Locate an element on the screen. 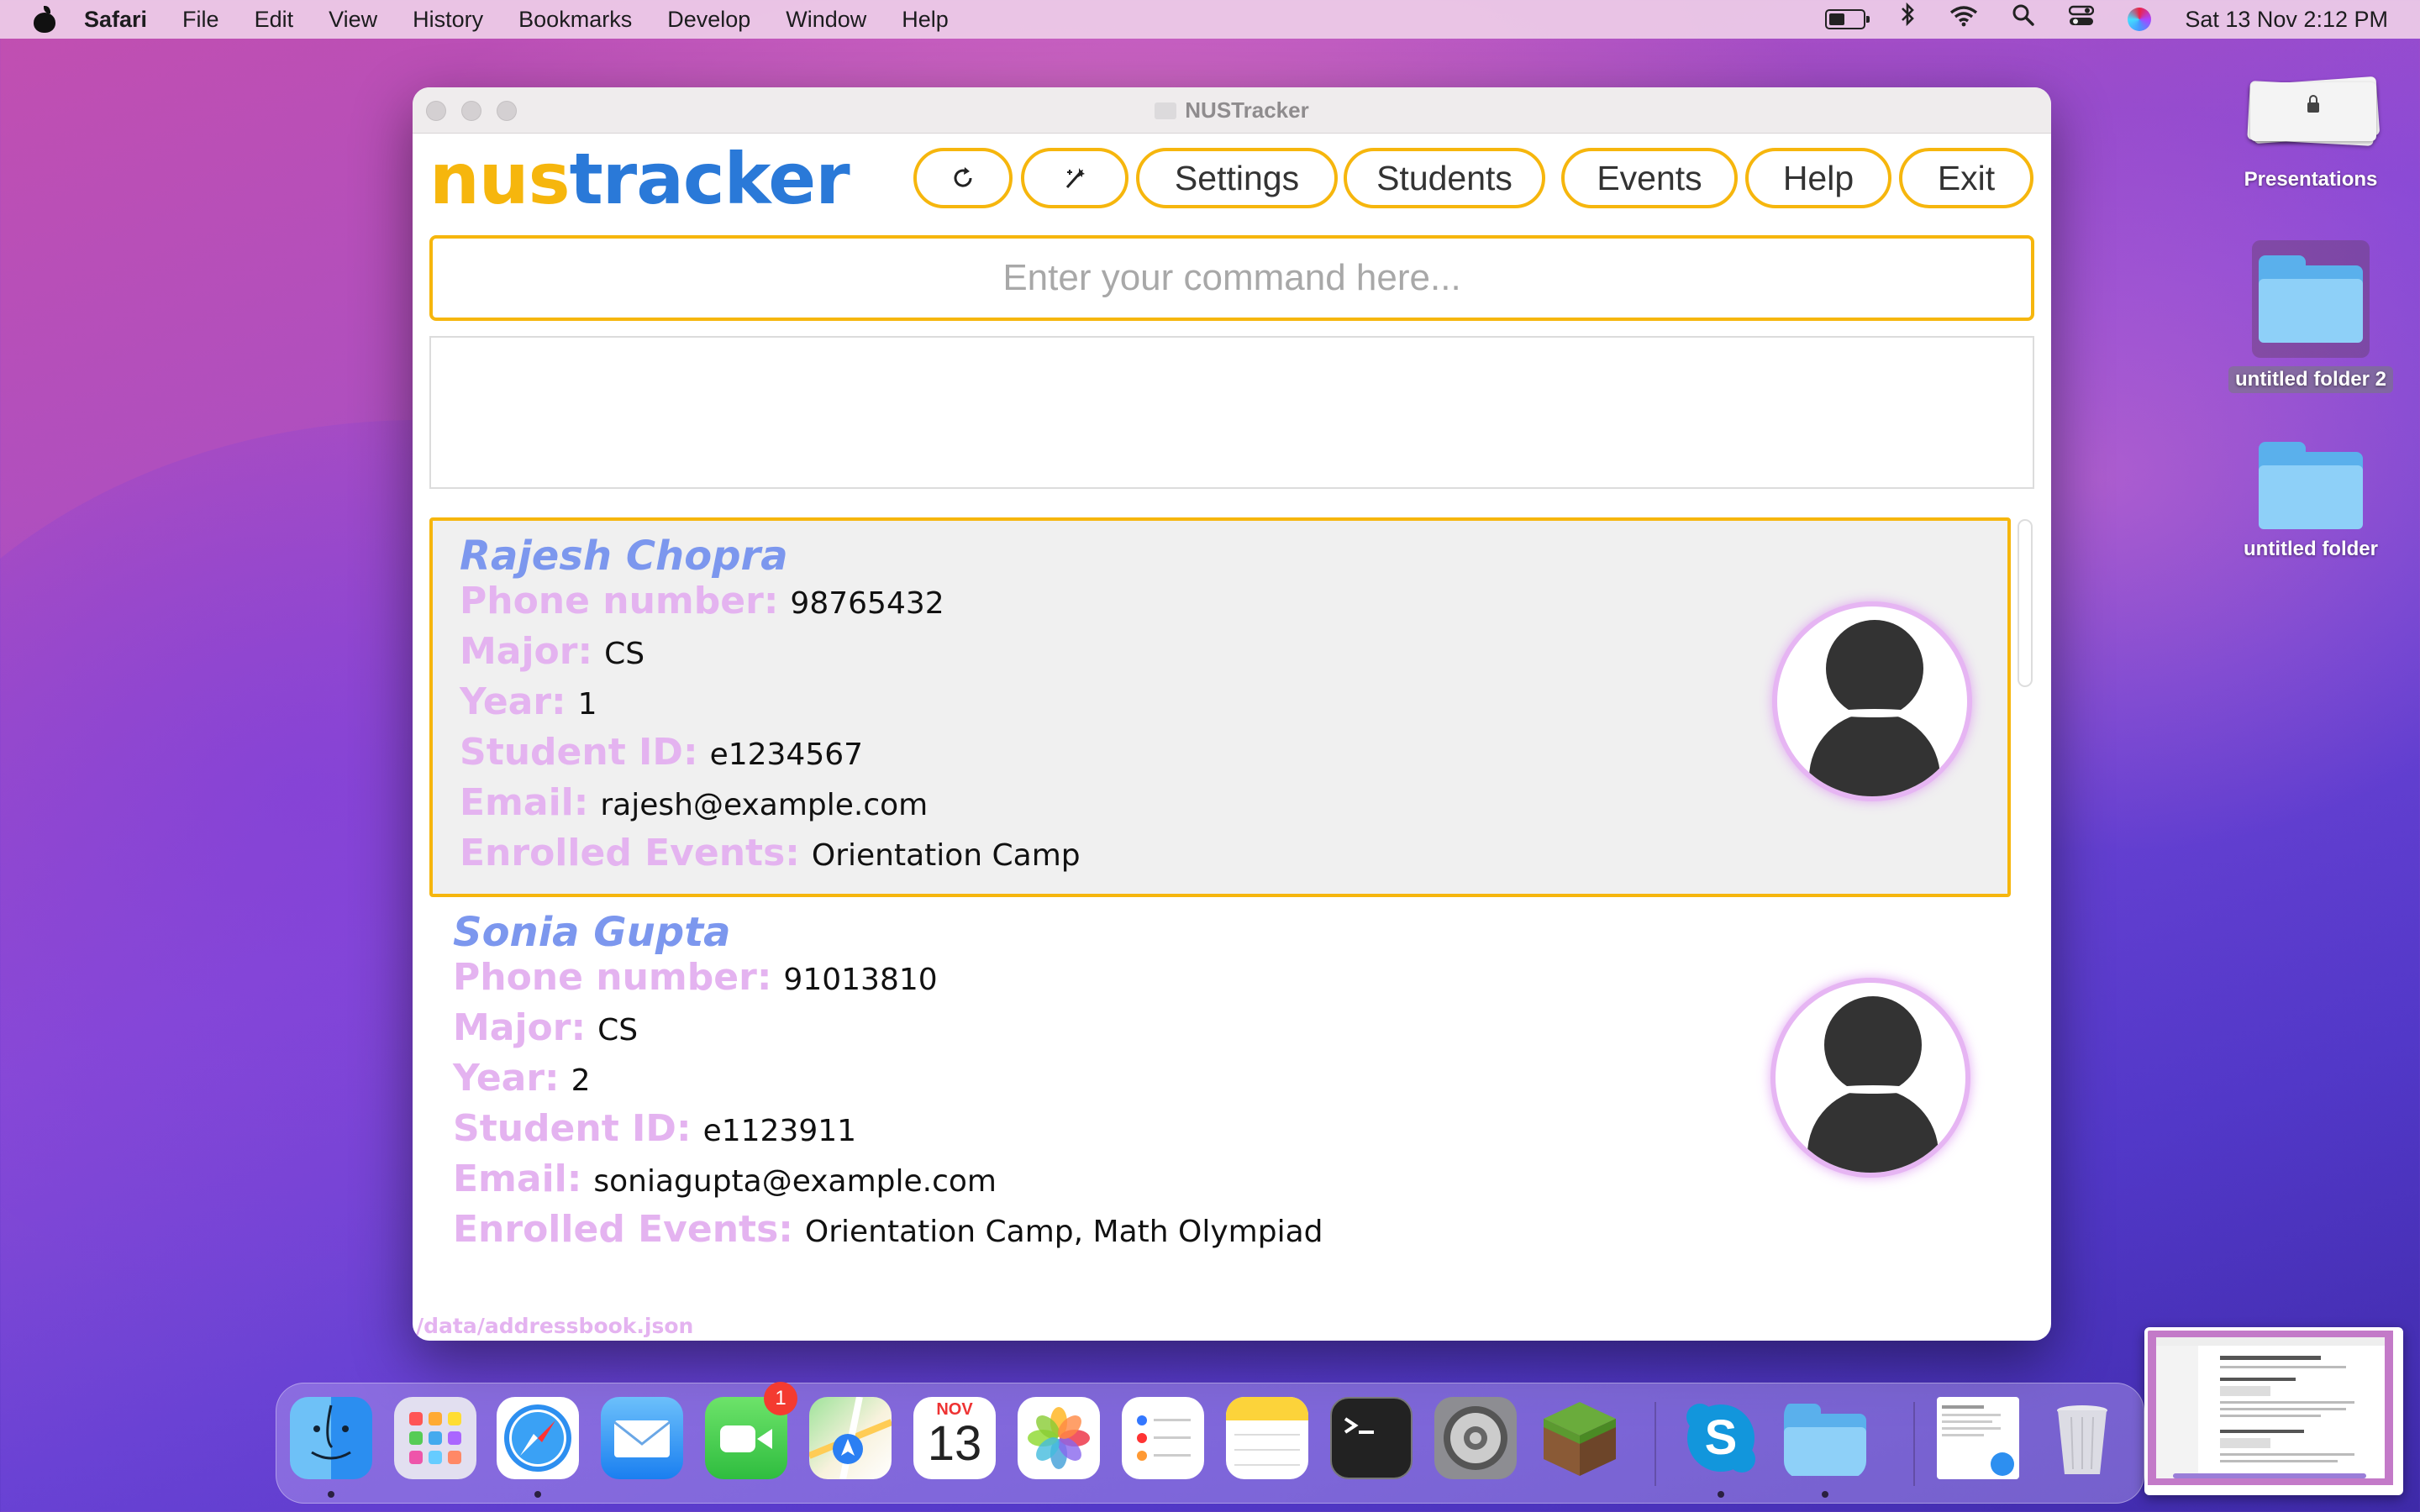  dock-reminders-icon is located at coordinates (1163, 1438).